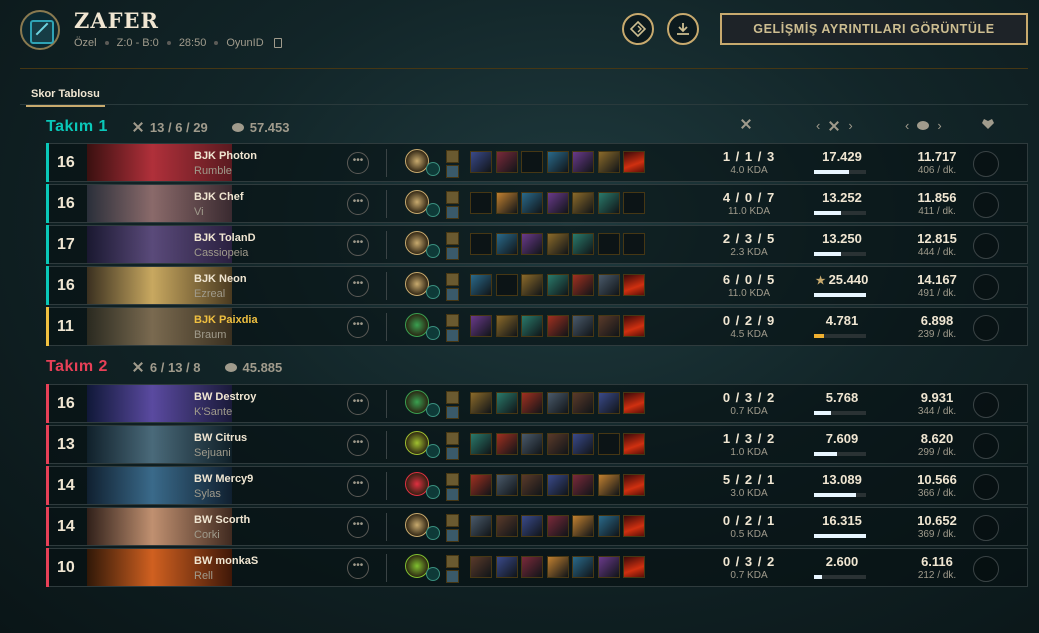 This screenshot has height=633, width=1039. I want to click on copy-icon, so click(277, 43).